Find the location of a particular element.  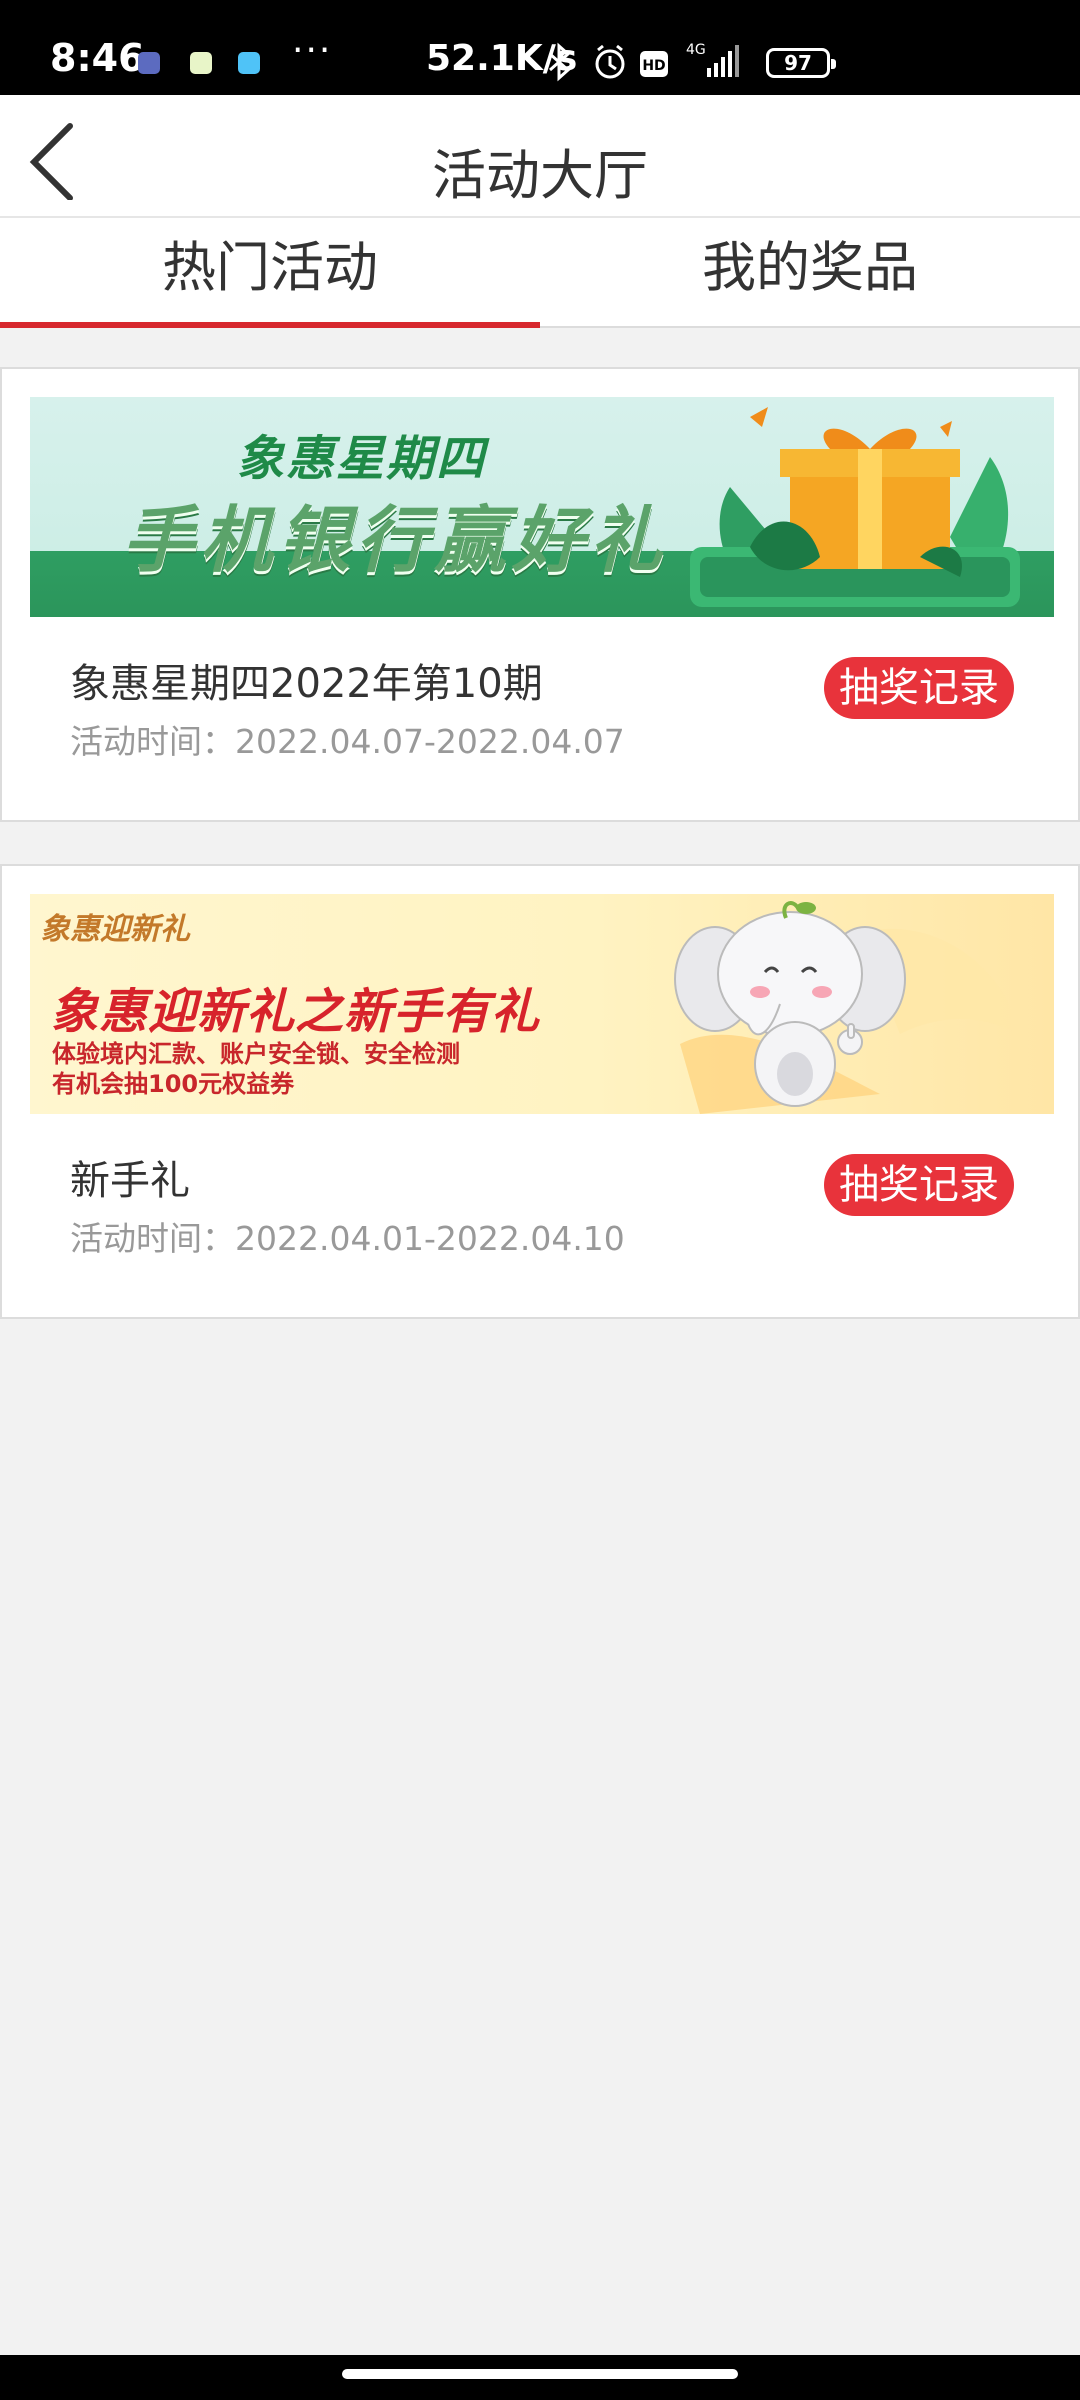

elephant-mascot-icon is located at coordinates (847, 1007).